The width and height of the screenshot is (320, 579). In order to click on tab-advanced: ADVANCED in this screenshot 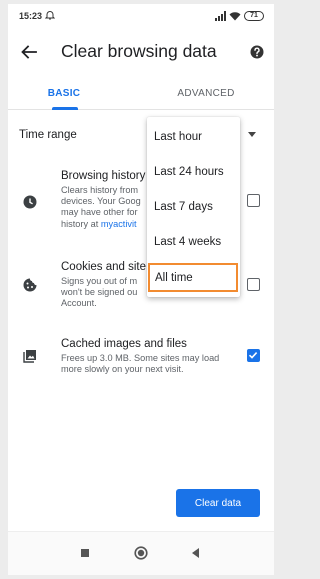, I will do `click(206, 93)`.